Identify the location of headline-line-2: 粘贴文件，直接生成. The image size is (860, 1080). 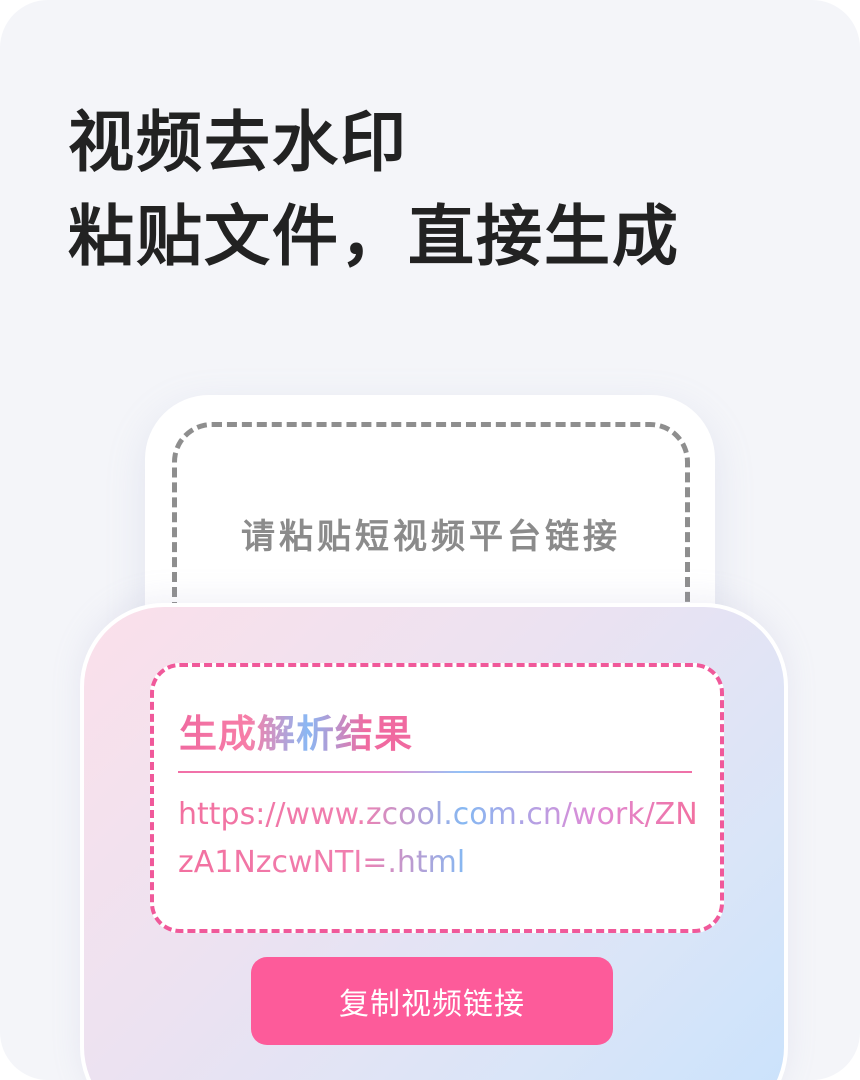
(374, 236).